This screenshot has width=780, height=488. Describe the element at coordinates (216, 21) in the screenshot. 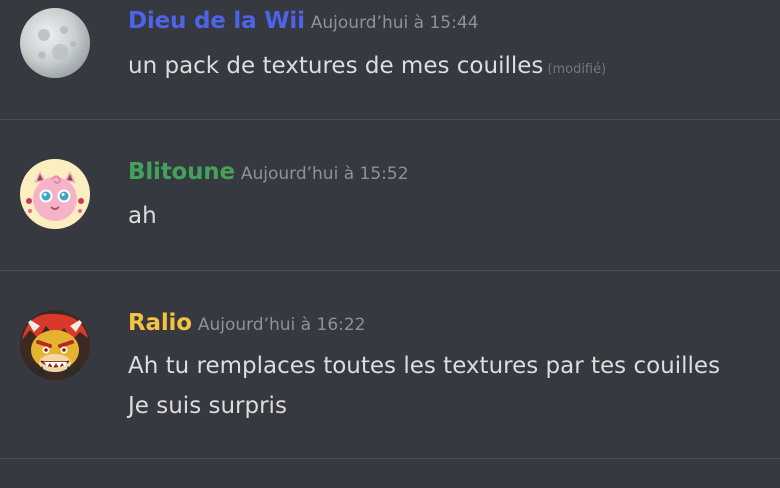

I see `username: Dieu de la Wii` at that location.